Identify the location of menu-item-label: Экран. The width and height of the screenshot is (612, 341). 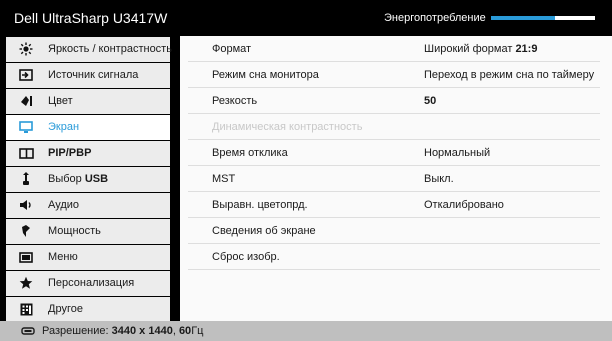
(64, 127).